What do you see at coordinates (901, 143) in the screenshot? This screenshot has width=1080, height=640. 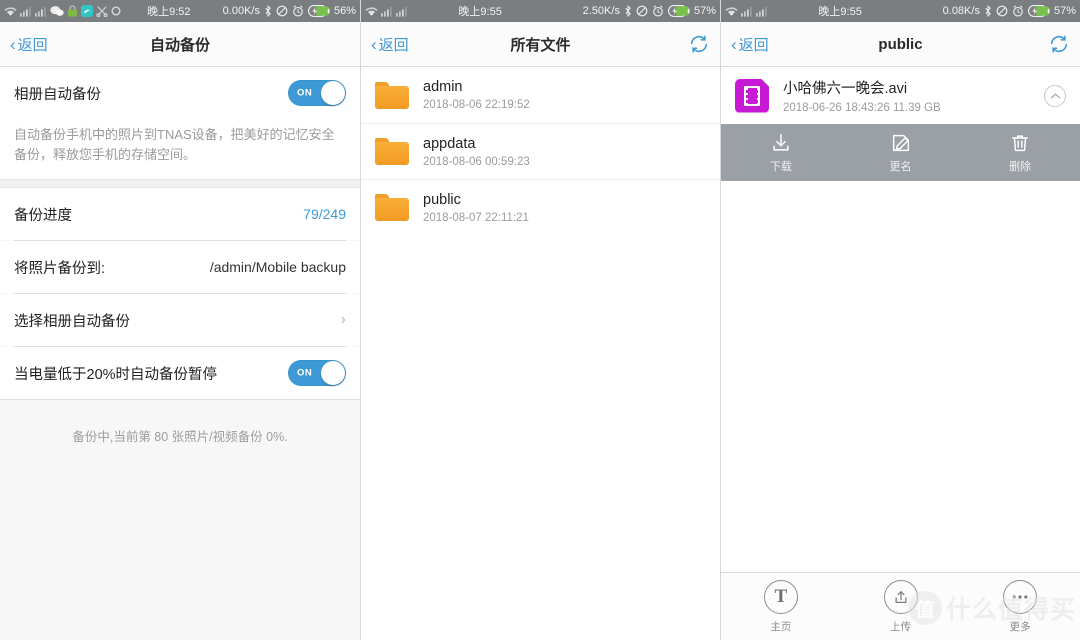 I see `rename-pencil-icon` at bounding box center [901, 143].